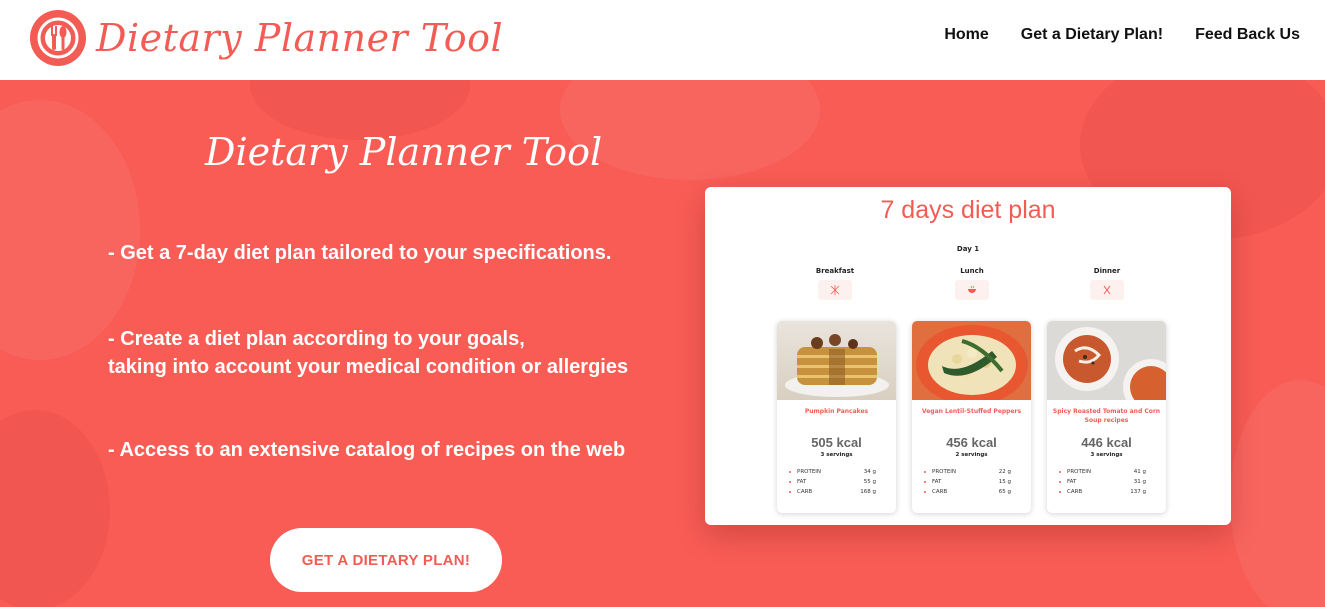  What do you see at coordinates (971, 411) in the screenshot?
I see `recipe-name: Vegan Lentil-Stuffed Peppers` at bounding box center [971, 411].